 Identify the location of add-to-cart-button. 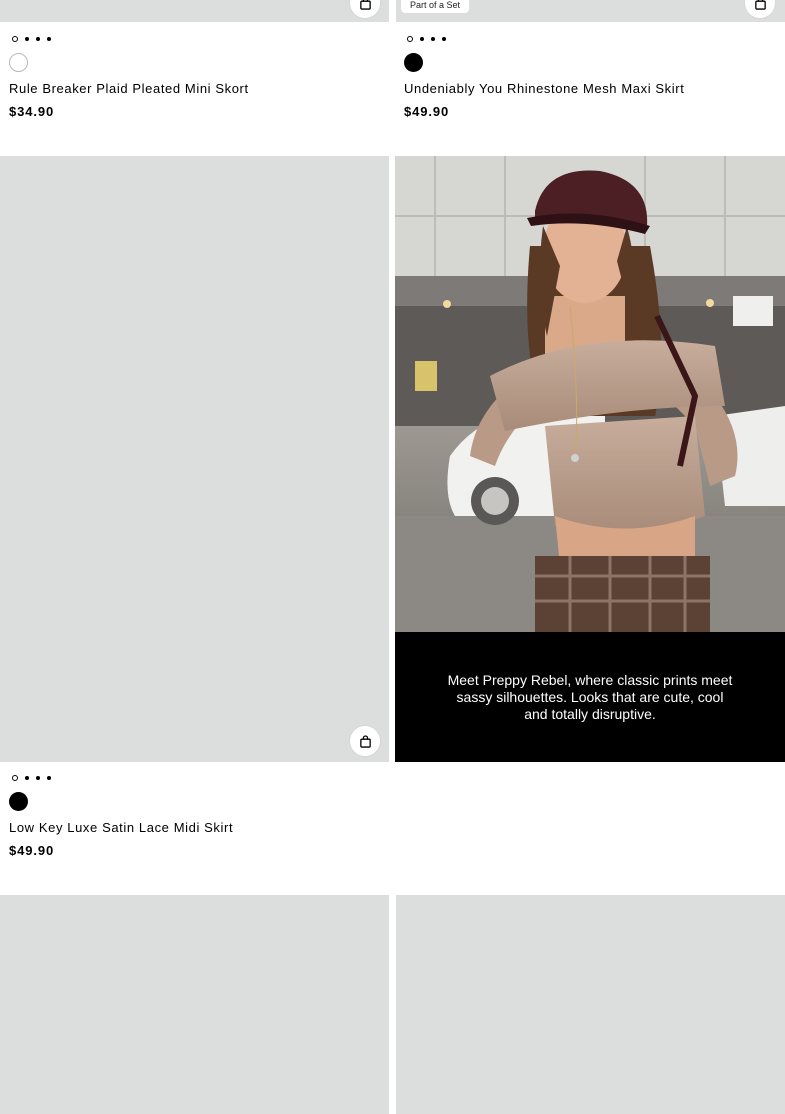
(365, 741).